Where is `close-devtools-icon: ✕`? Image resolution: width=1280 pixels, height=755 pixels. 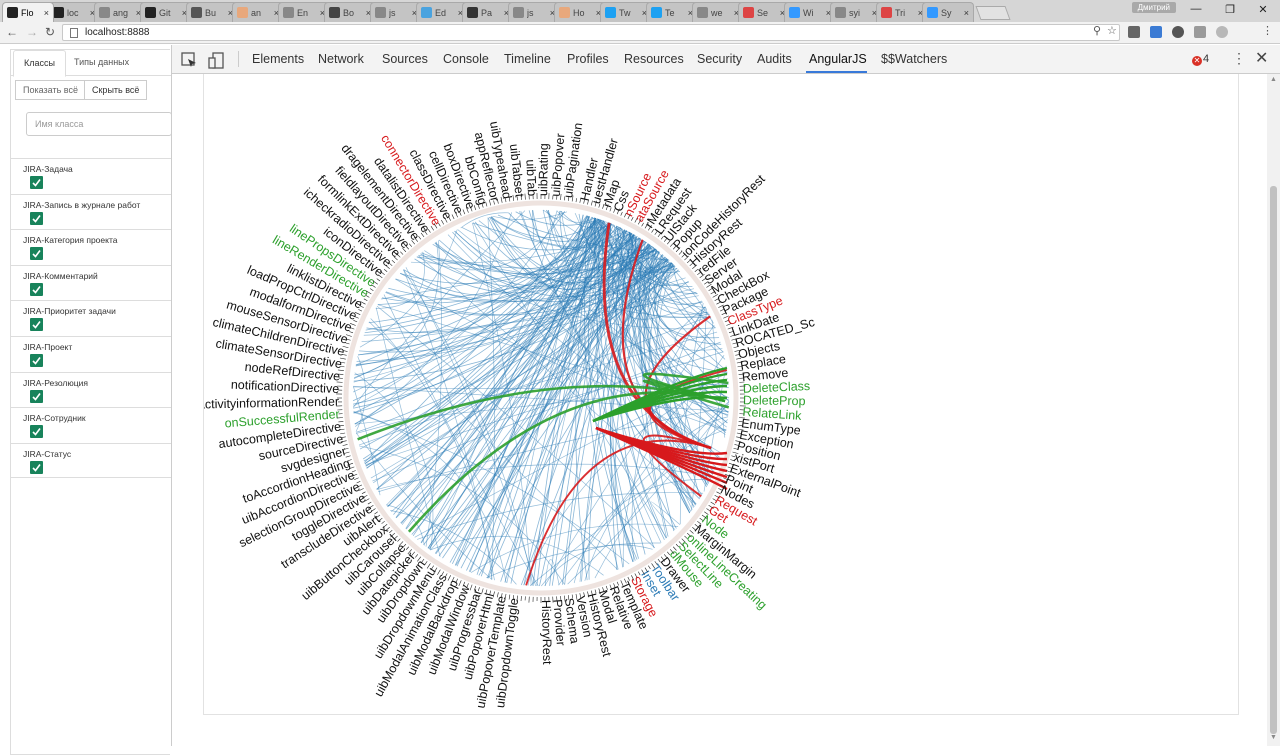
close-devtools-icon: ✕ is located at coordinates (1261, 58).